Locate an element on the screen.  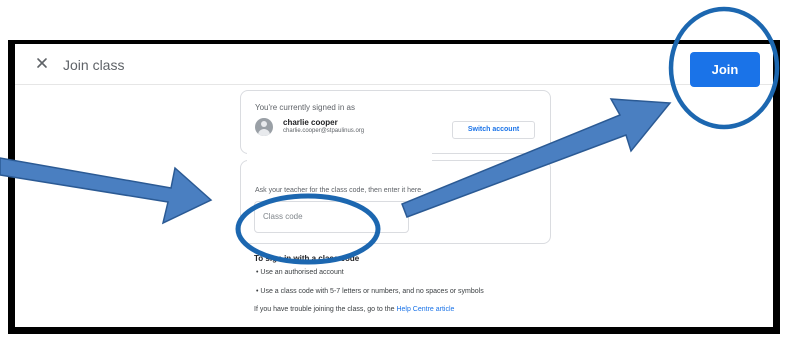
arrow-to-join is located at coordinates (536, 158).